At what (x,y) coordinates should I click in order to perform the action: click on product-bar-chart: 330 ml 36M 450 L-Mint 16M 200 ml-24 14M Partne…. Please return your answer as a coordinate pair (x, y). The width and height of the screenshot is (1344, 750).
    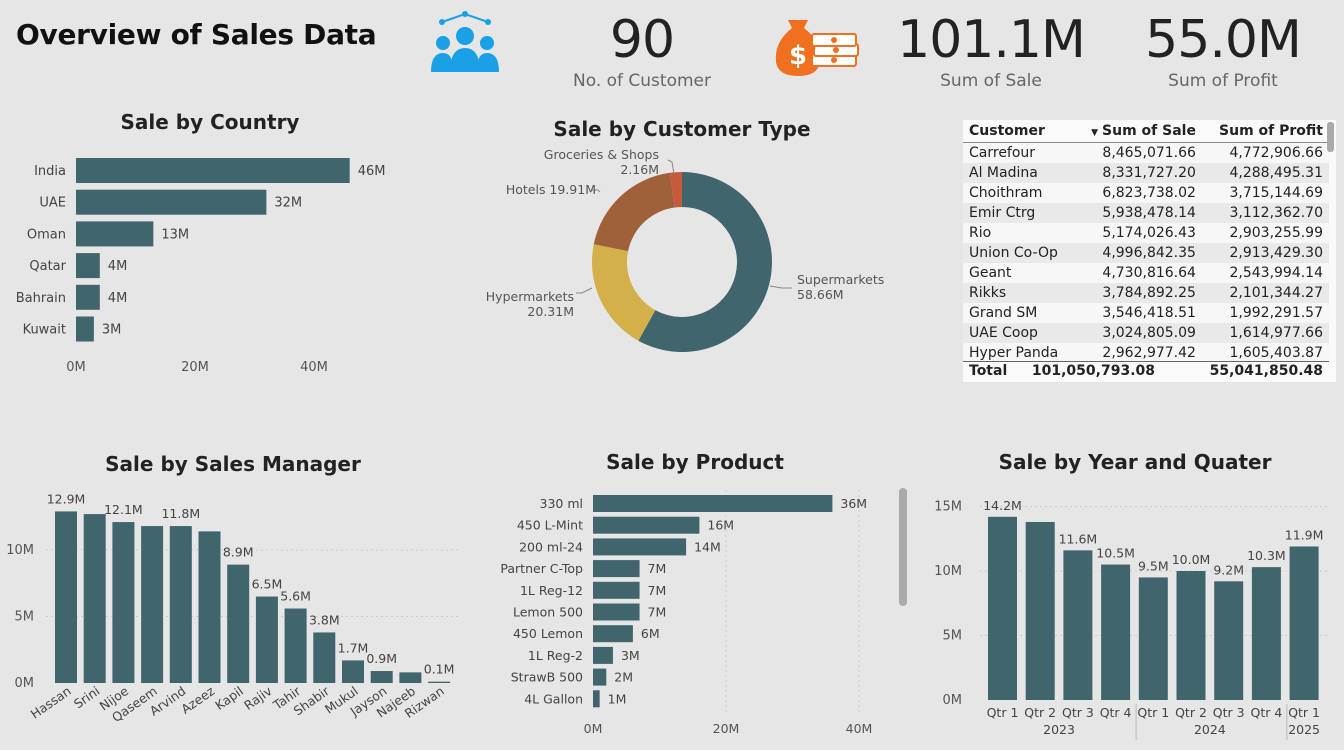
    Looking at the image, I should click on (686, 613).